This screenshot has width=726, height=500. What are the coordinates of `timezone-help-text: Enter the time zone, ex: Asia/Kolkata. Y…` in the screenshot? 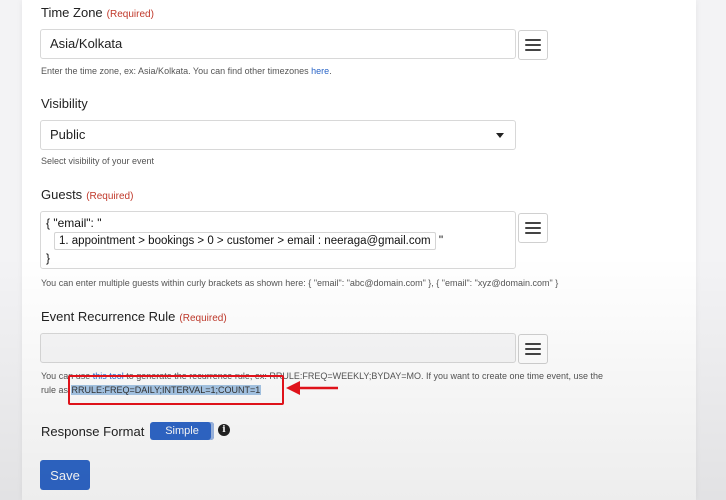 It's located at (176, 71).